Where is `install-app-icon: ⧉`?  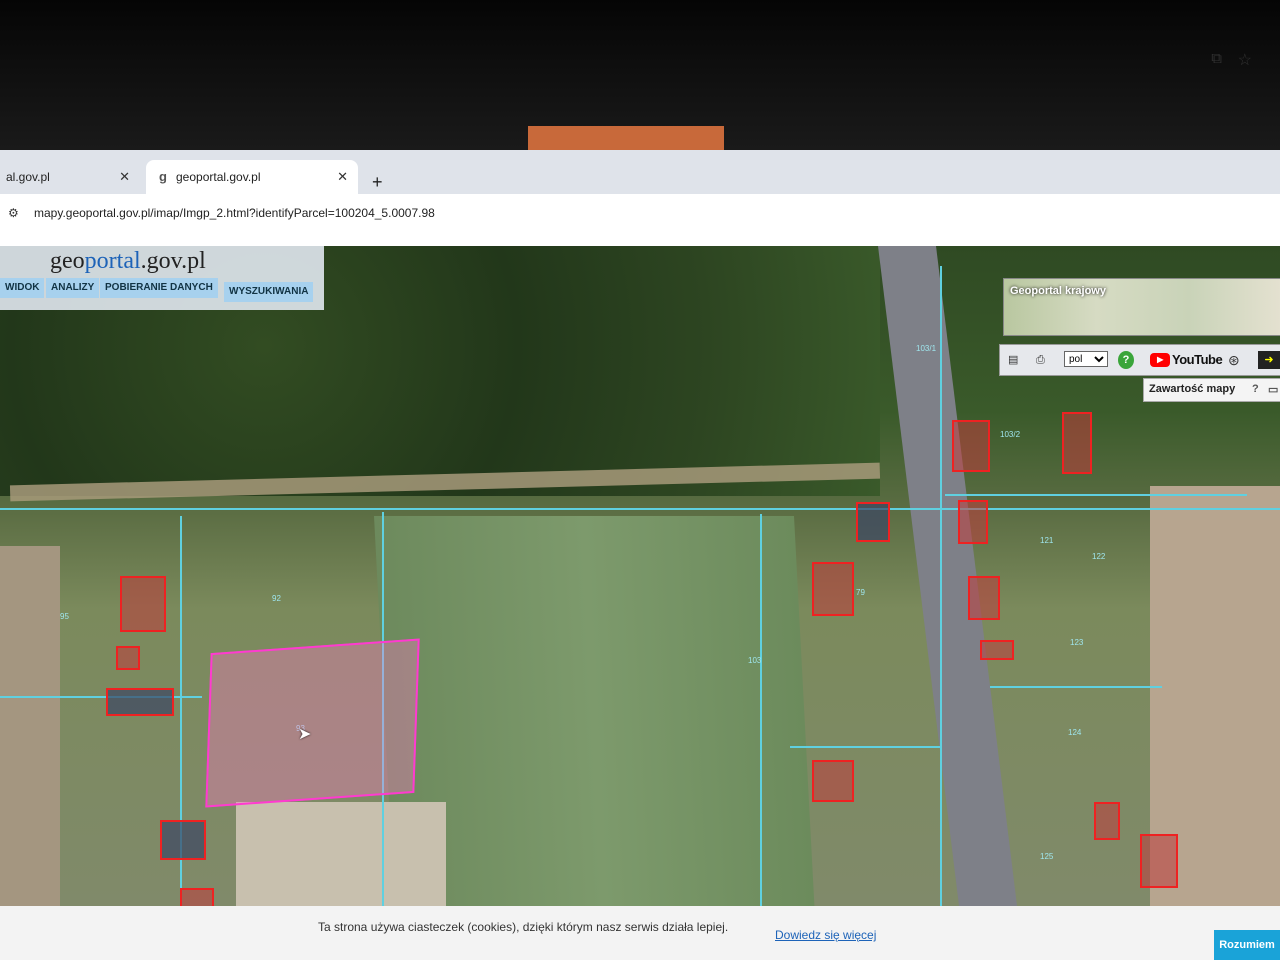
install-app-icon: ⧉ is located at coordinates (1216, 58).